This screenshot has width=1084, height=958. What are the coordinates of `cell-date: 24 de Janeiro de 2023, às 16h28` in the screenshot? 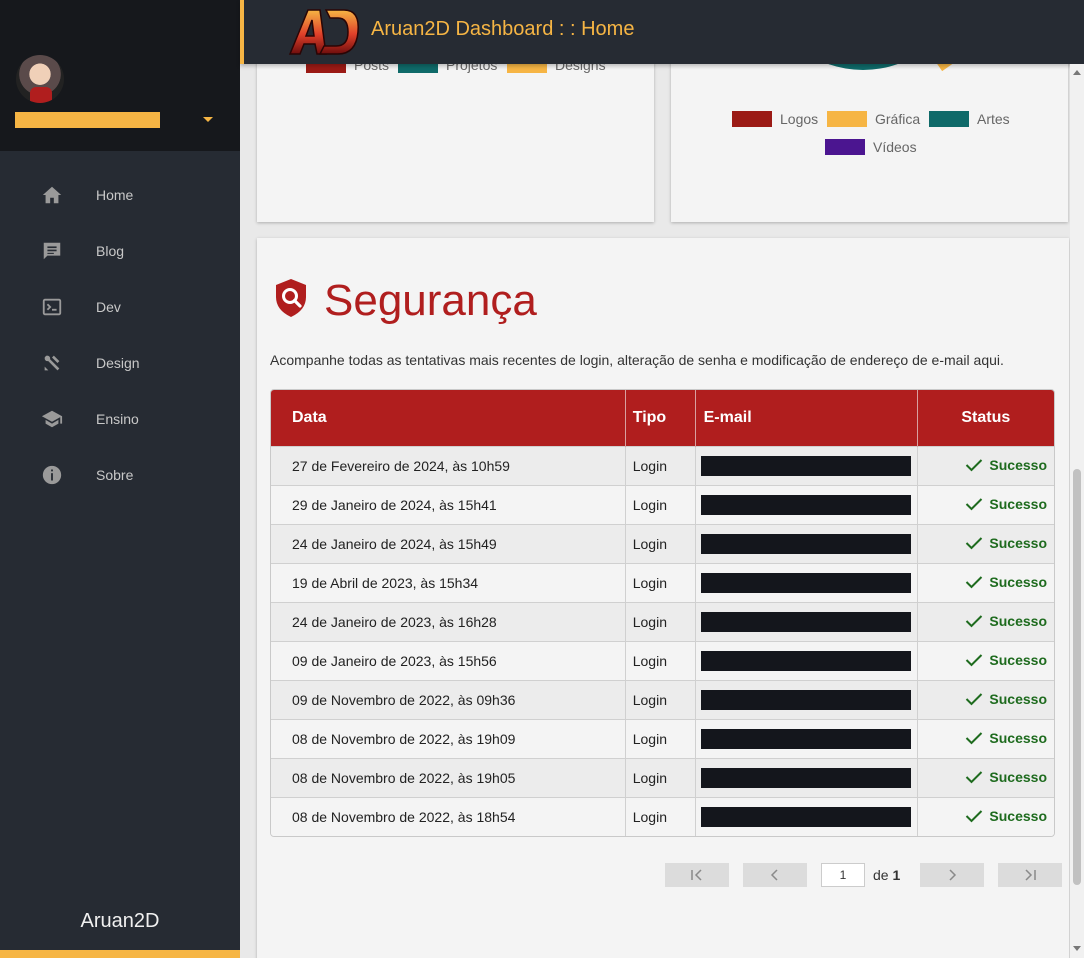 It's located at (448, 621).